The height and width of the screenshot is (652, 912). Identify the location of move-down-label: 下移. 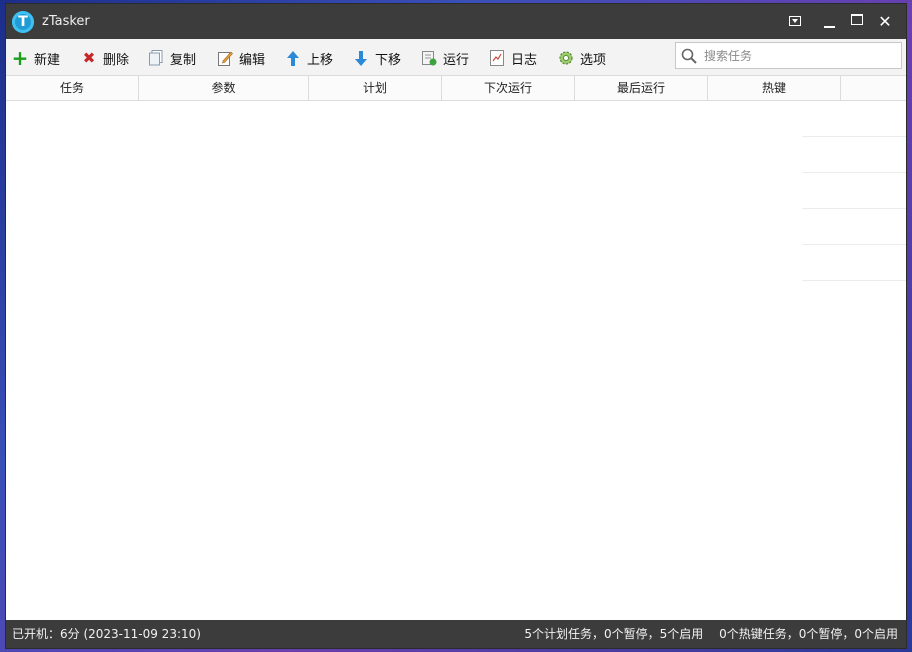
(388, 60).